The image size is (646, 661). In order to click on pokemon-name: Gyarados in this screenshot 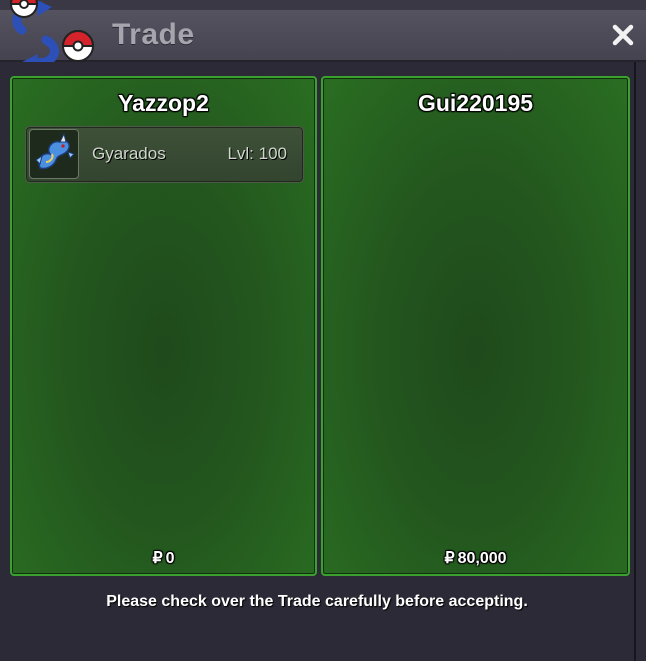, I will do `click(129, 153)`.